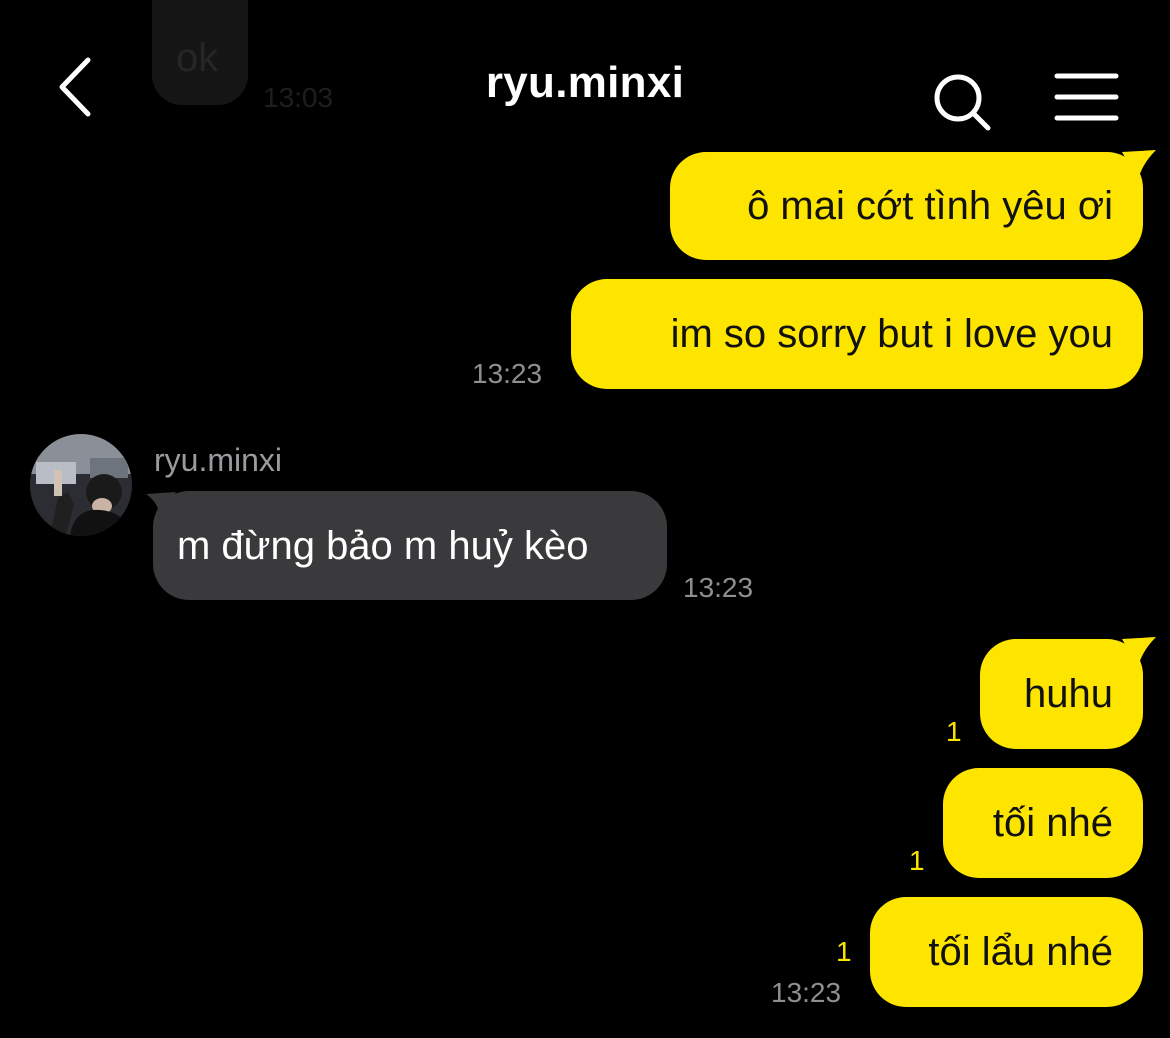 The image size is (1170, 1038). What do you see at coordinates (930, 206) in the screenshot?
I see `message-text: ô mai cớt tình yêu ơi` at bounding box center [930, 206].